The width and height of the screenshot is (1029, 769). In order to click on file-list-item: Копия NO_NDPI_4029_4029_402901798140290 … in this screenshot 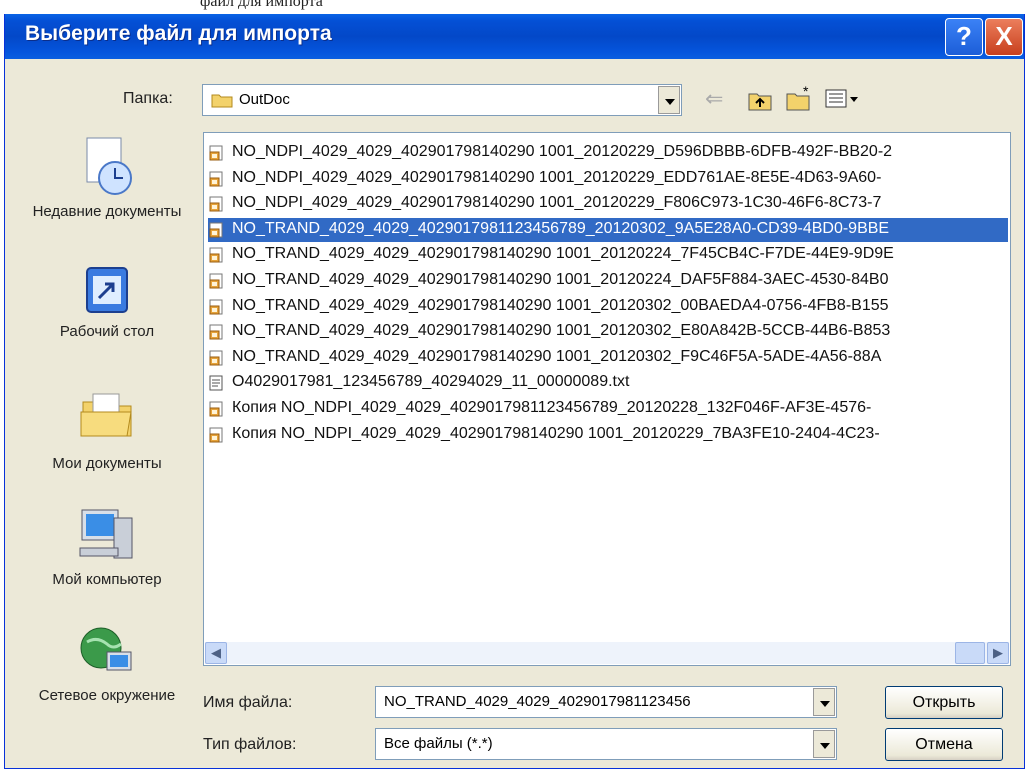, I will do `click(608, 435)`.